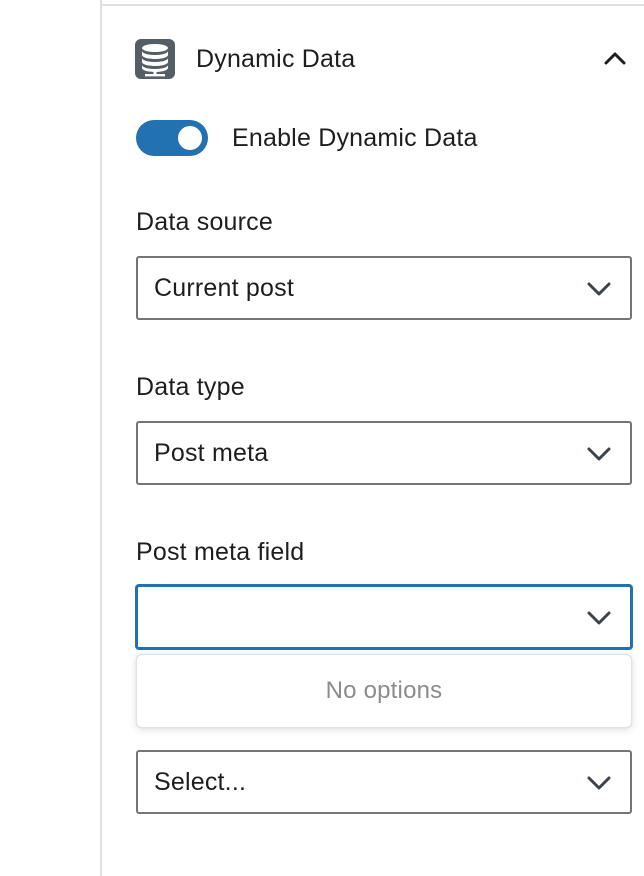  What do you see at coordinates (373, 5) in the screenshot?
I see `divider` at bounding box center [373, 5].